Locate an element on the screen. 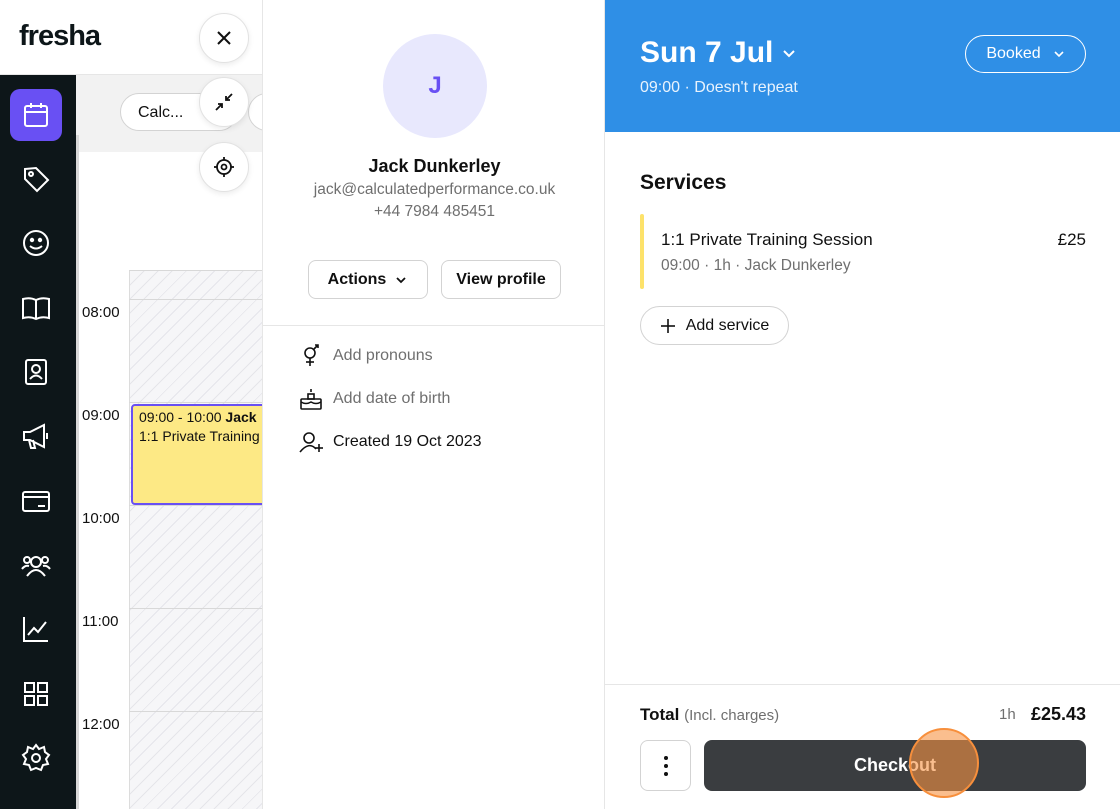  pronouns-label: Add pronouns is located at coordinates (383, 355).